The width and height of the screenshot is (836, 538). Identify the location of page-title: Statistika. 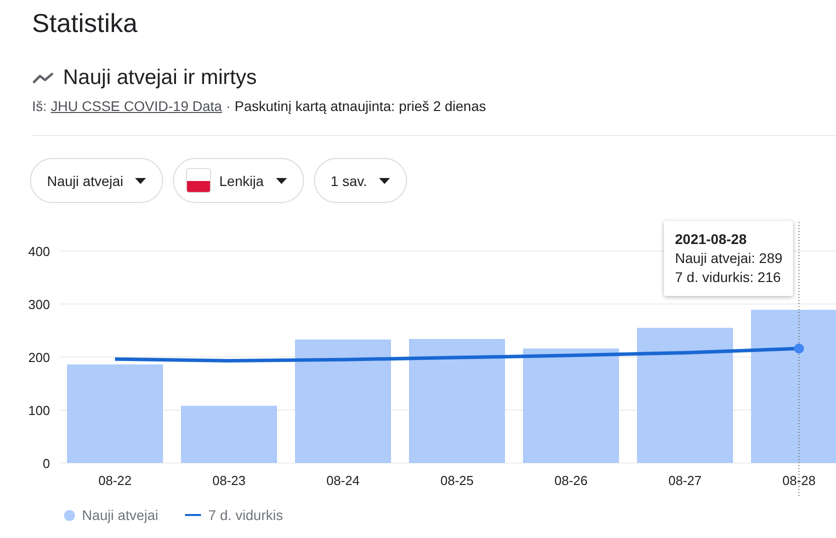
(84, 23).